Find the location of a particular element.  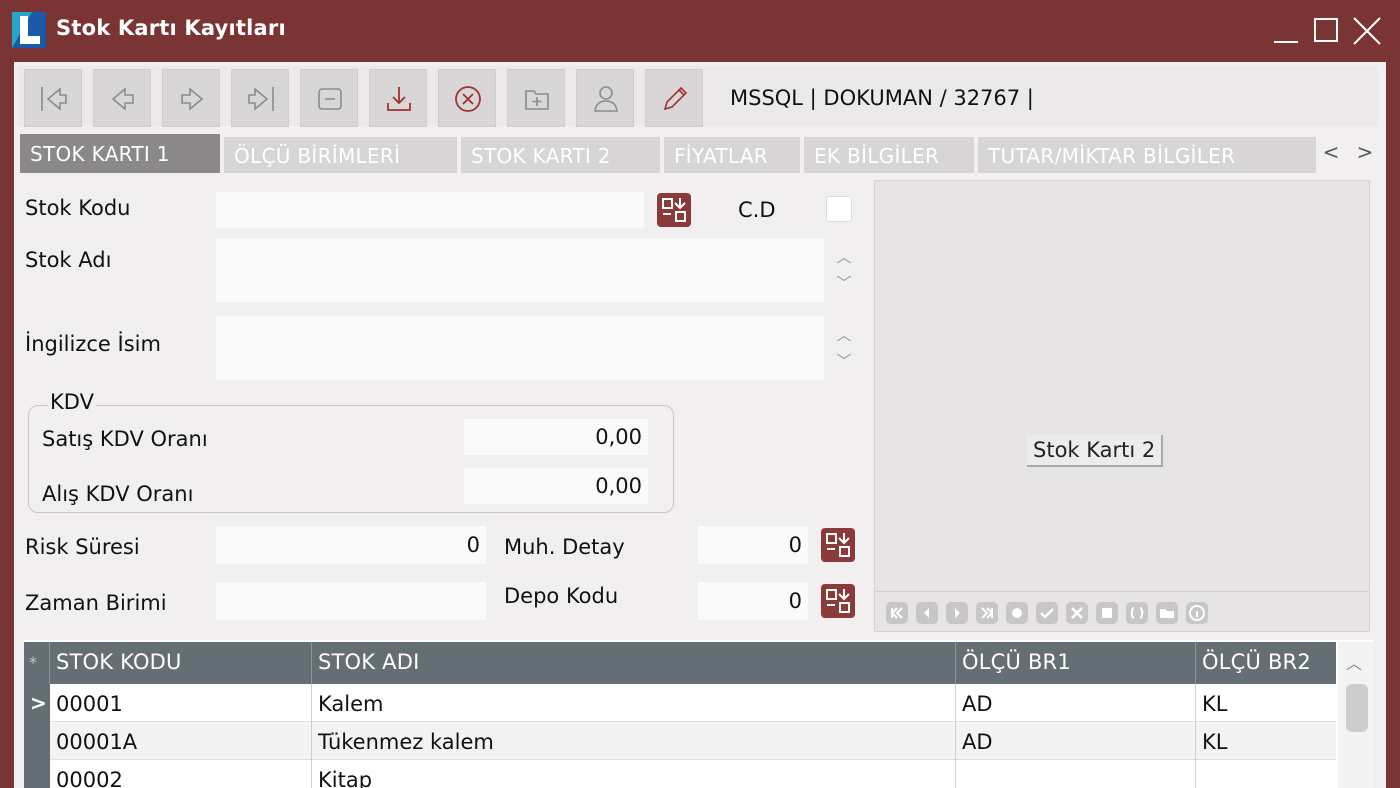

title-bar: Stok Kartı Kayıtları is located at coordinates (700, 31).